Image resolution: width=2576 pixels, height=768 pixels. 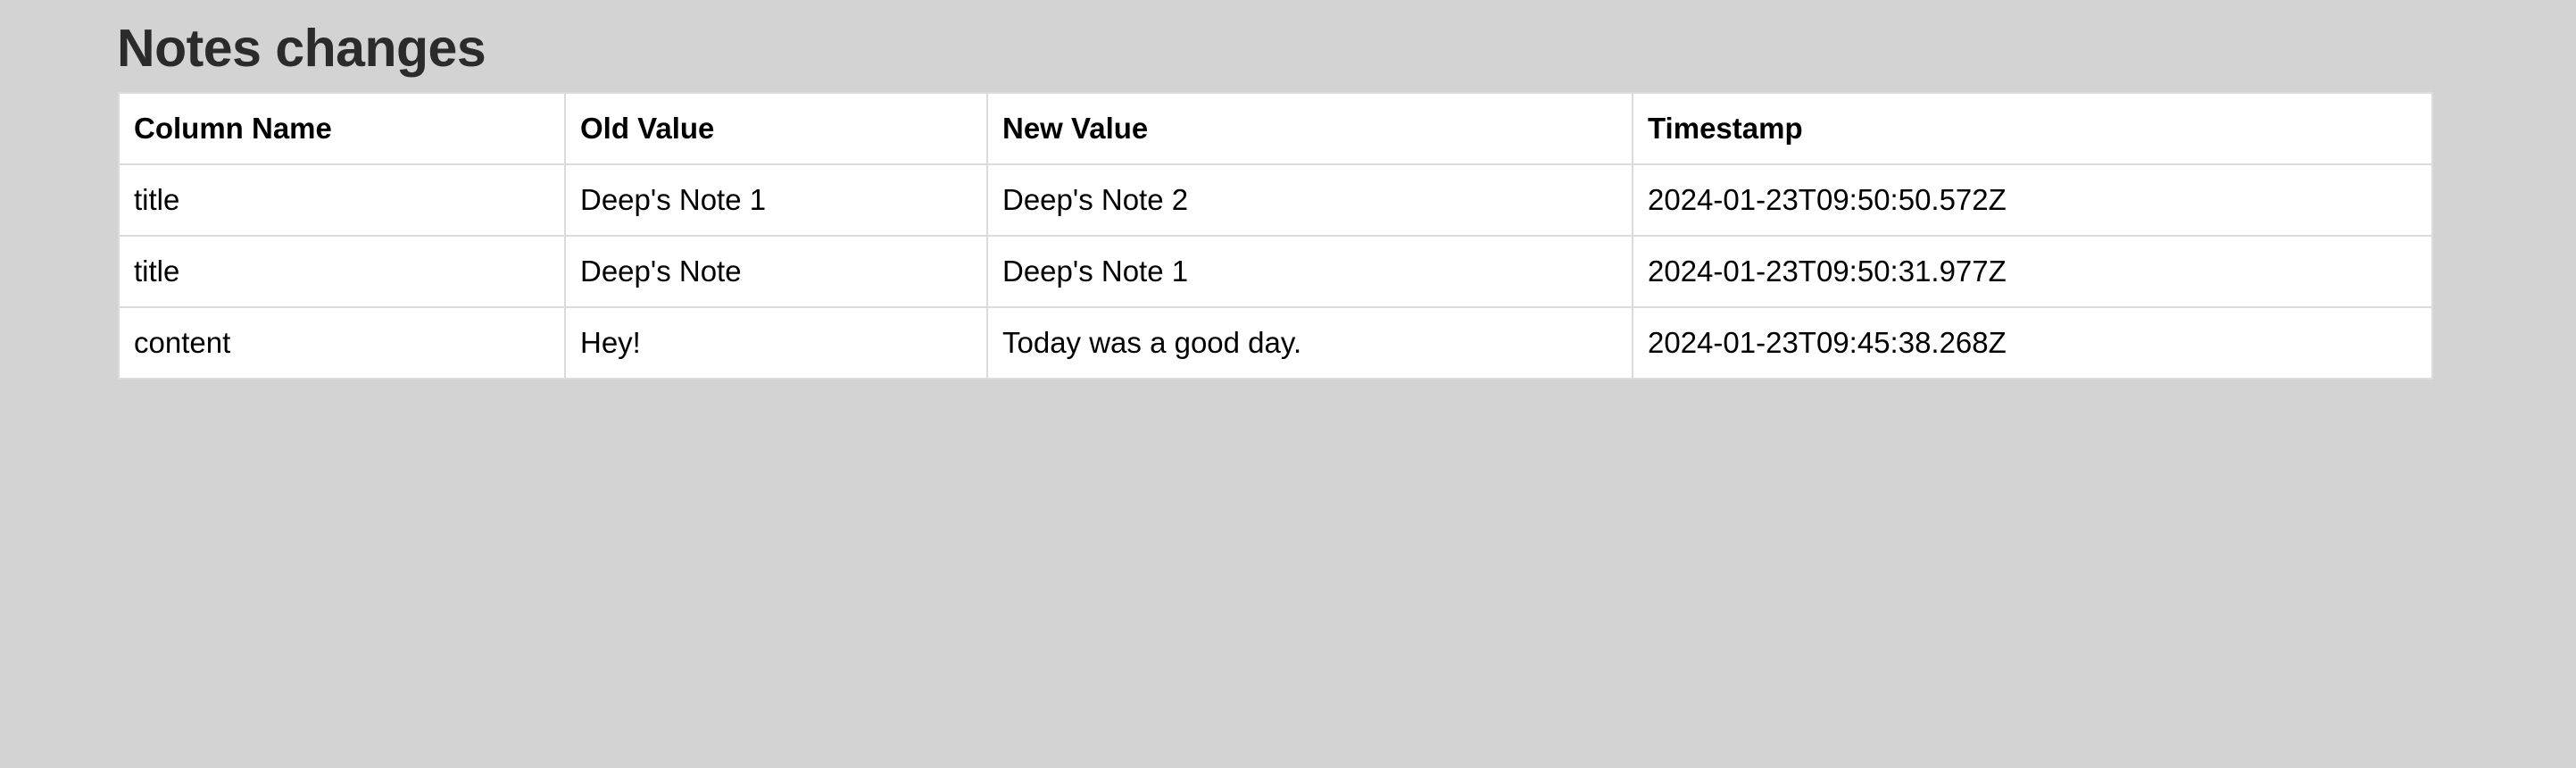 What do you see at coordinates (1309, 343) in the screenshot?
I see `cell-new-value: Today was a good day.` at bounding box center [1309, 343].